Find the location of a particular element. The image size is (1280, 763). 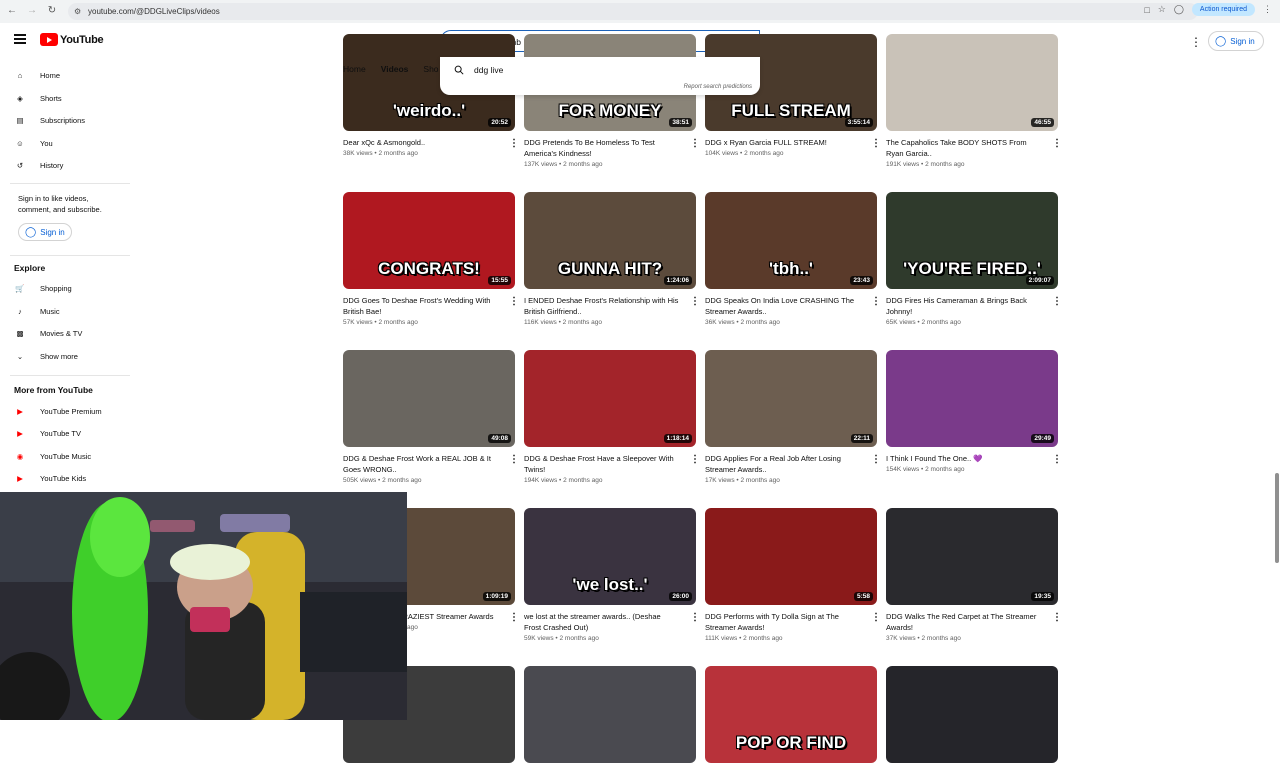

video-thumbnail: 'YOU'RE FIRED..' 2:09:07 is located at coordinates (972, 240).